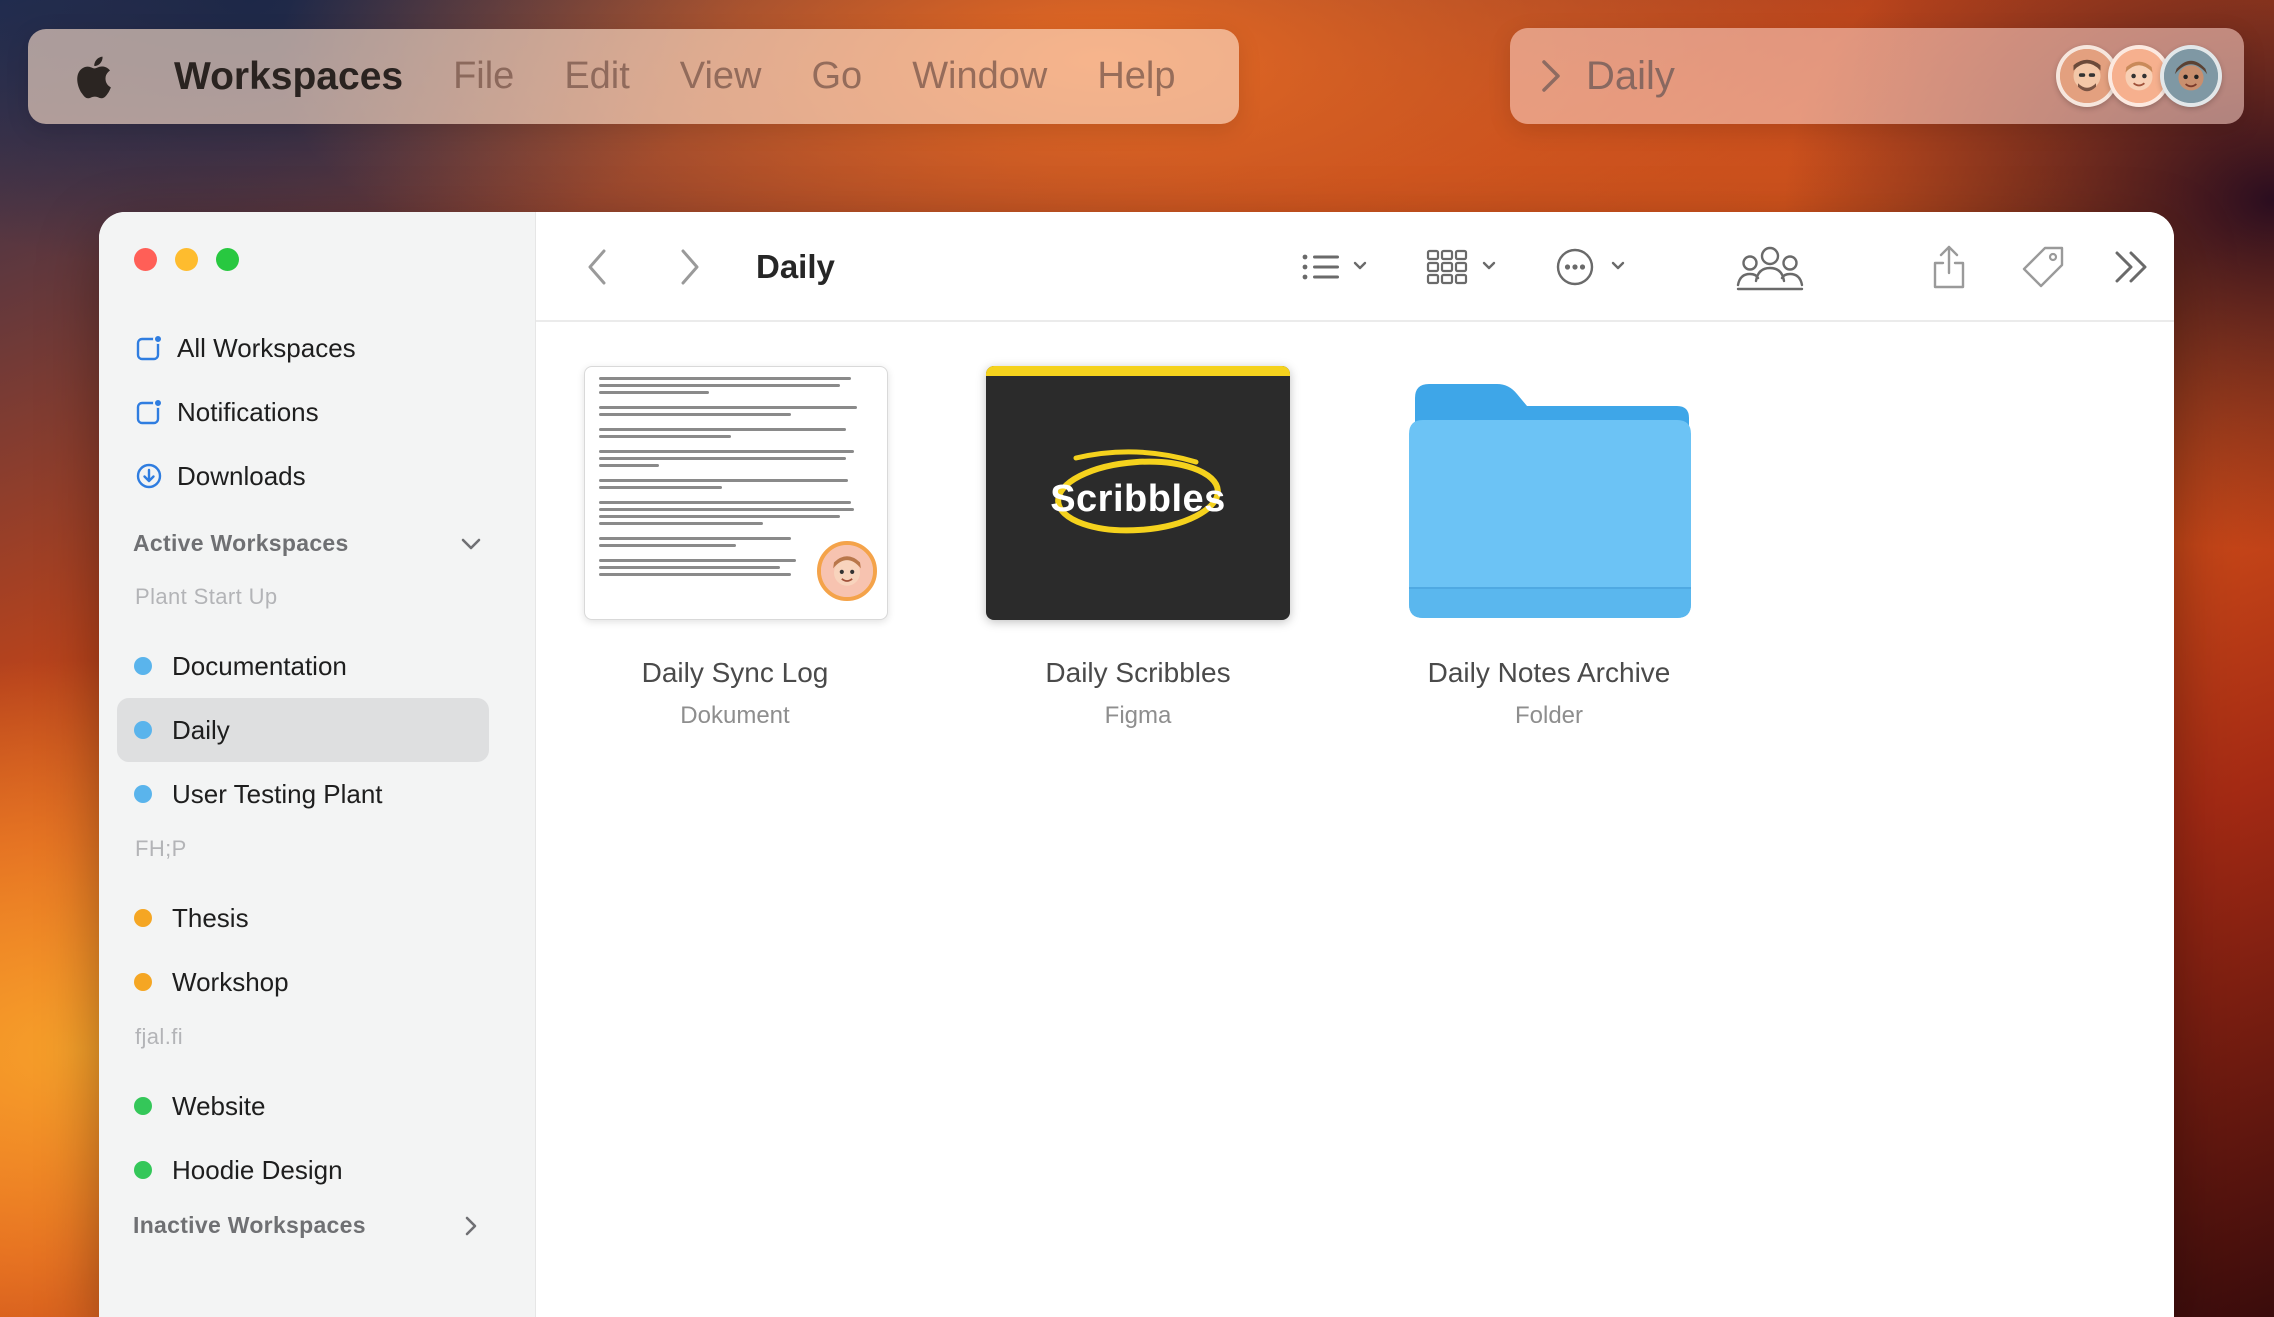 The image size is (2274, 1317). Describe the element at coordinates (210, 917) in the screenshot. I see `sidebar-item-label: Thesis` at that location.